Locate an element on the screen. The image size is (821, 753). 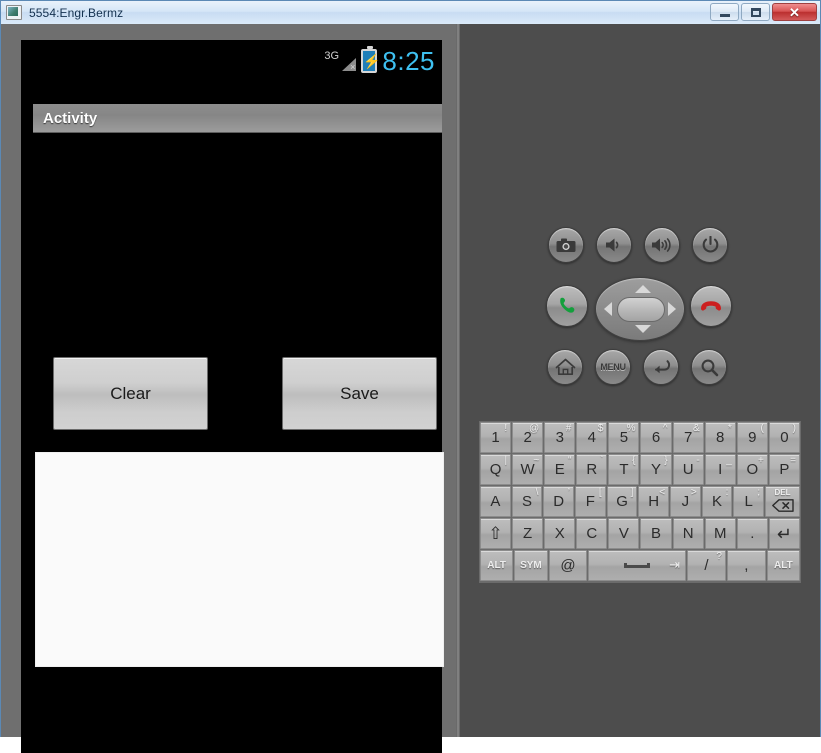
key-6: 6 ^ is located at coordinates (656, 437).